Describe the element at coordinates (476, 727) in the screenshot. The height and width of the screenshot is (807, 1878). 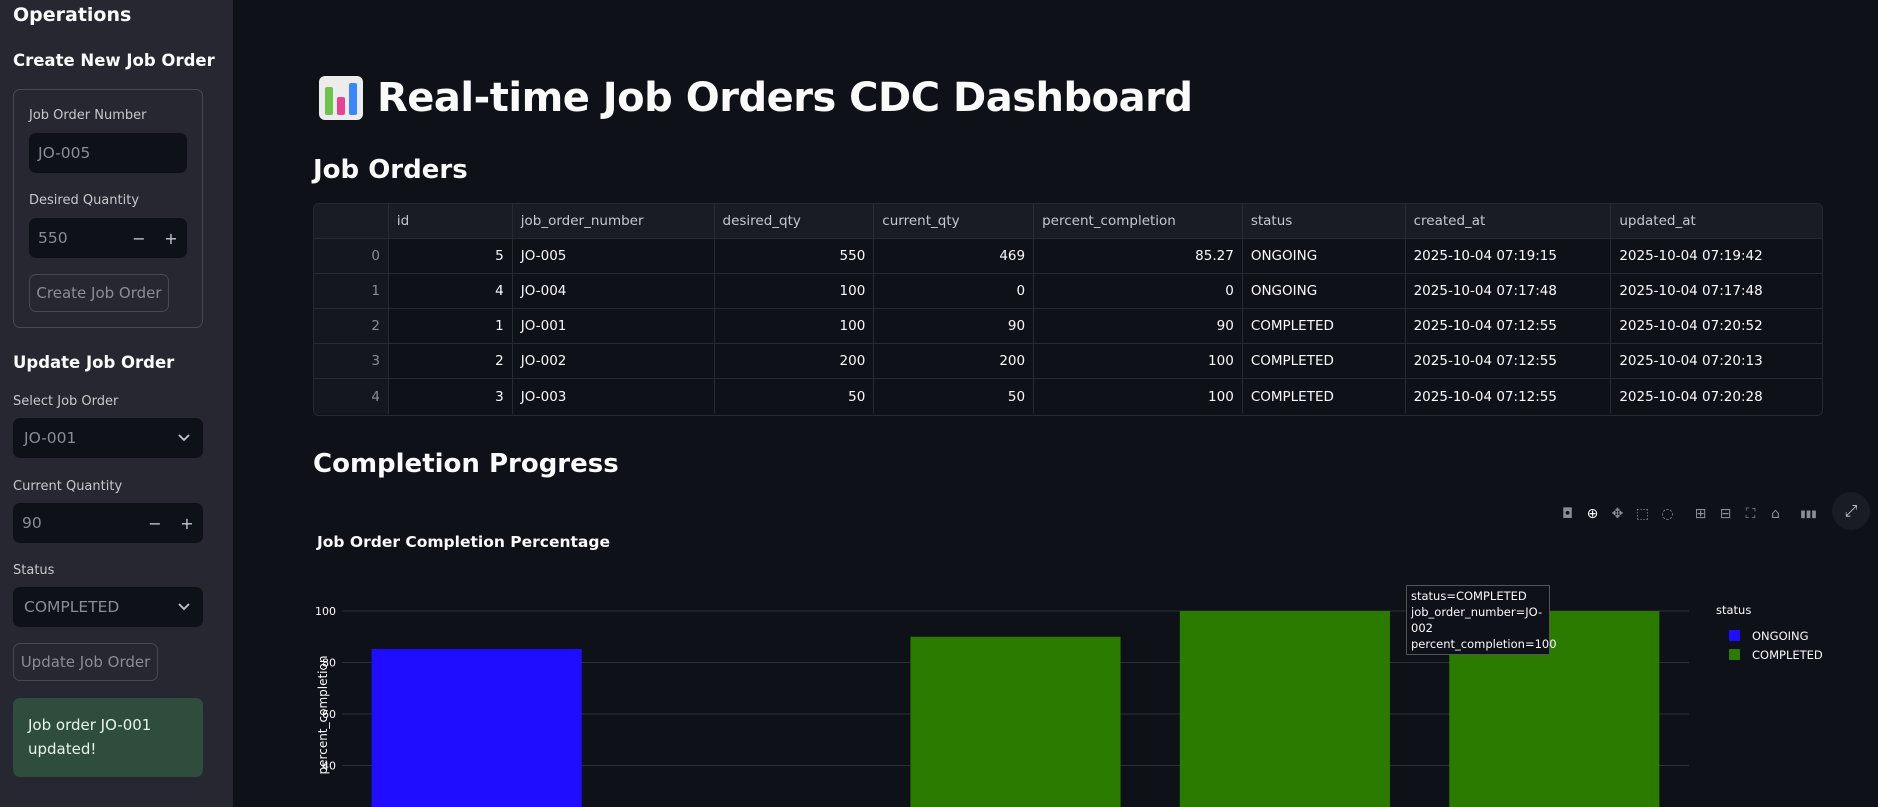
I see `bar` at that location.